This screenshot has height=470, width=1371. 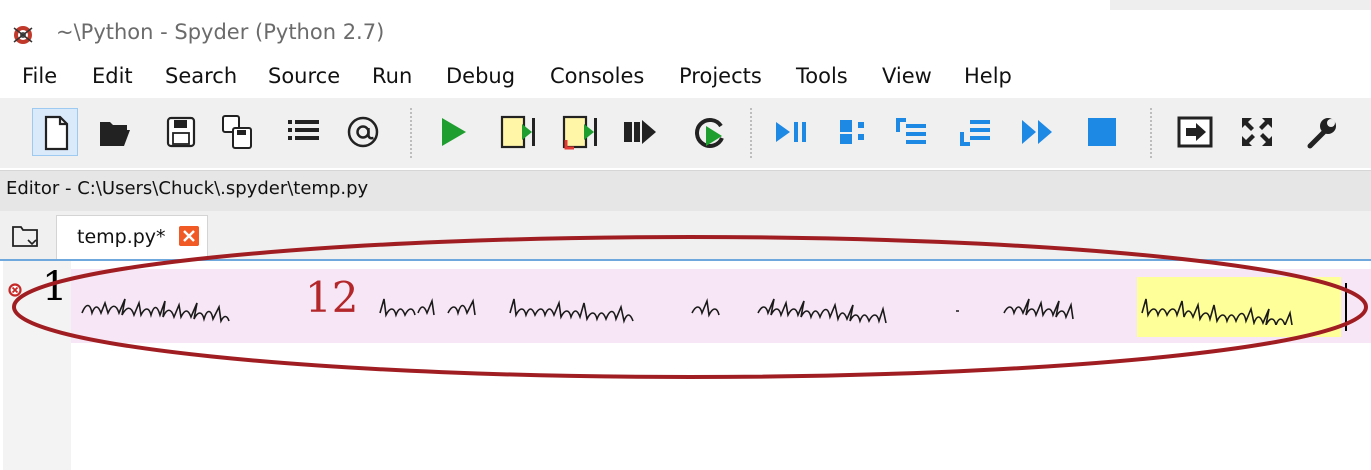 What do you see at coordinates (988, 76) in the screenshot?
I see `menu-help: Help` at bounding box center [988, 76].